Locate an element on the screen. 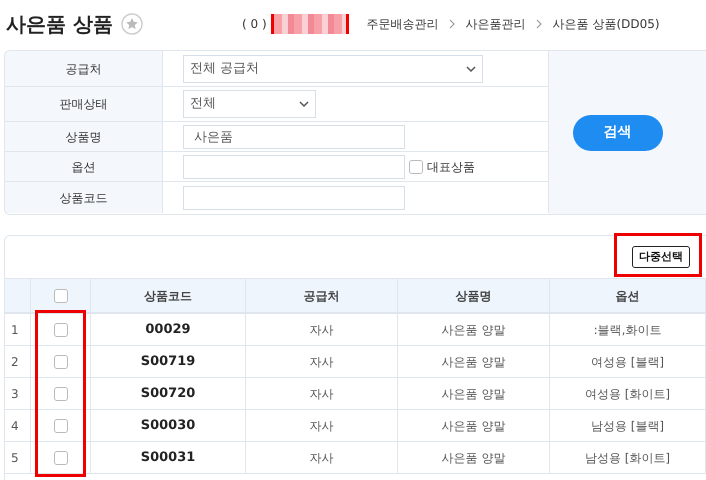 This screenshot has width=706, height=480. table-cell-text: 00029 is located at coordinates (168, 329).